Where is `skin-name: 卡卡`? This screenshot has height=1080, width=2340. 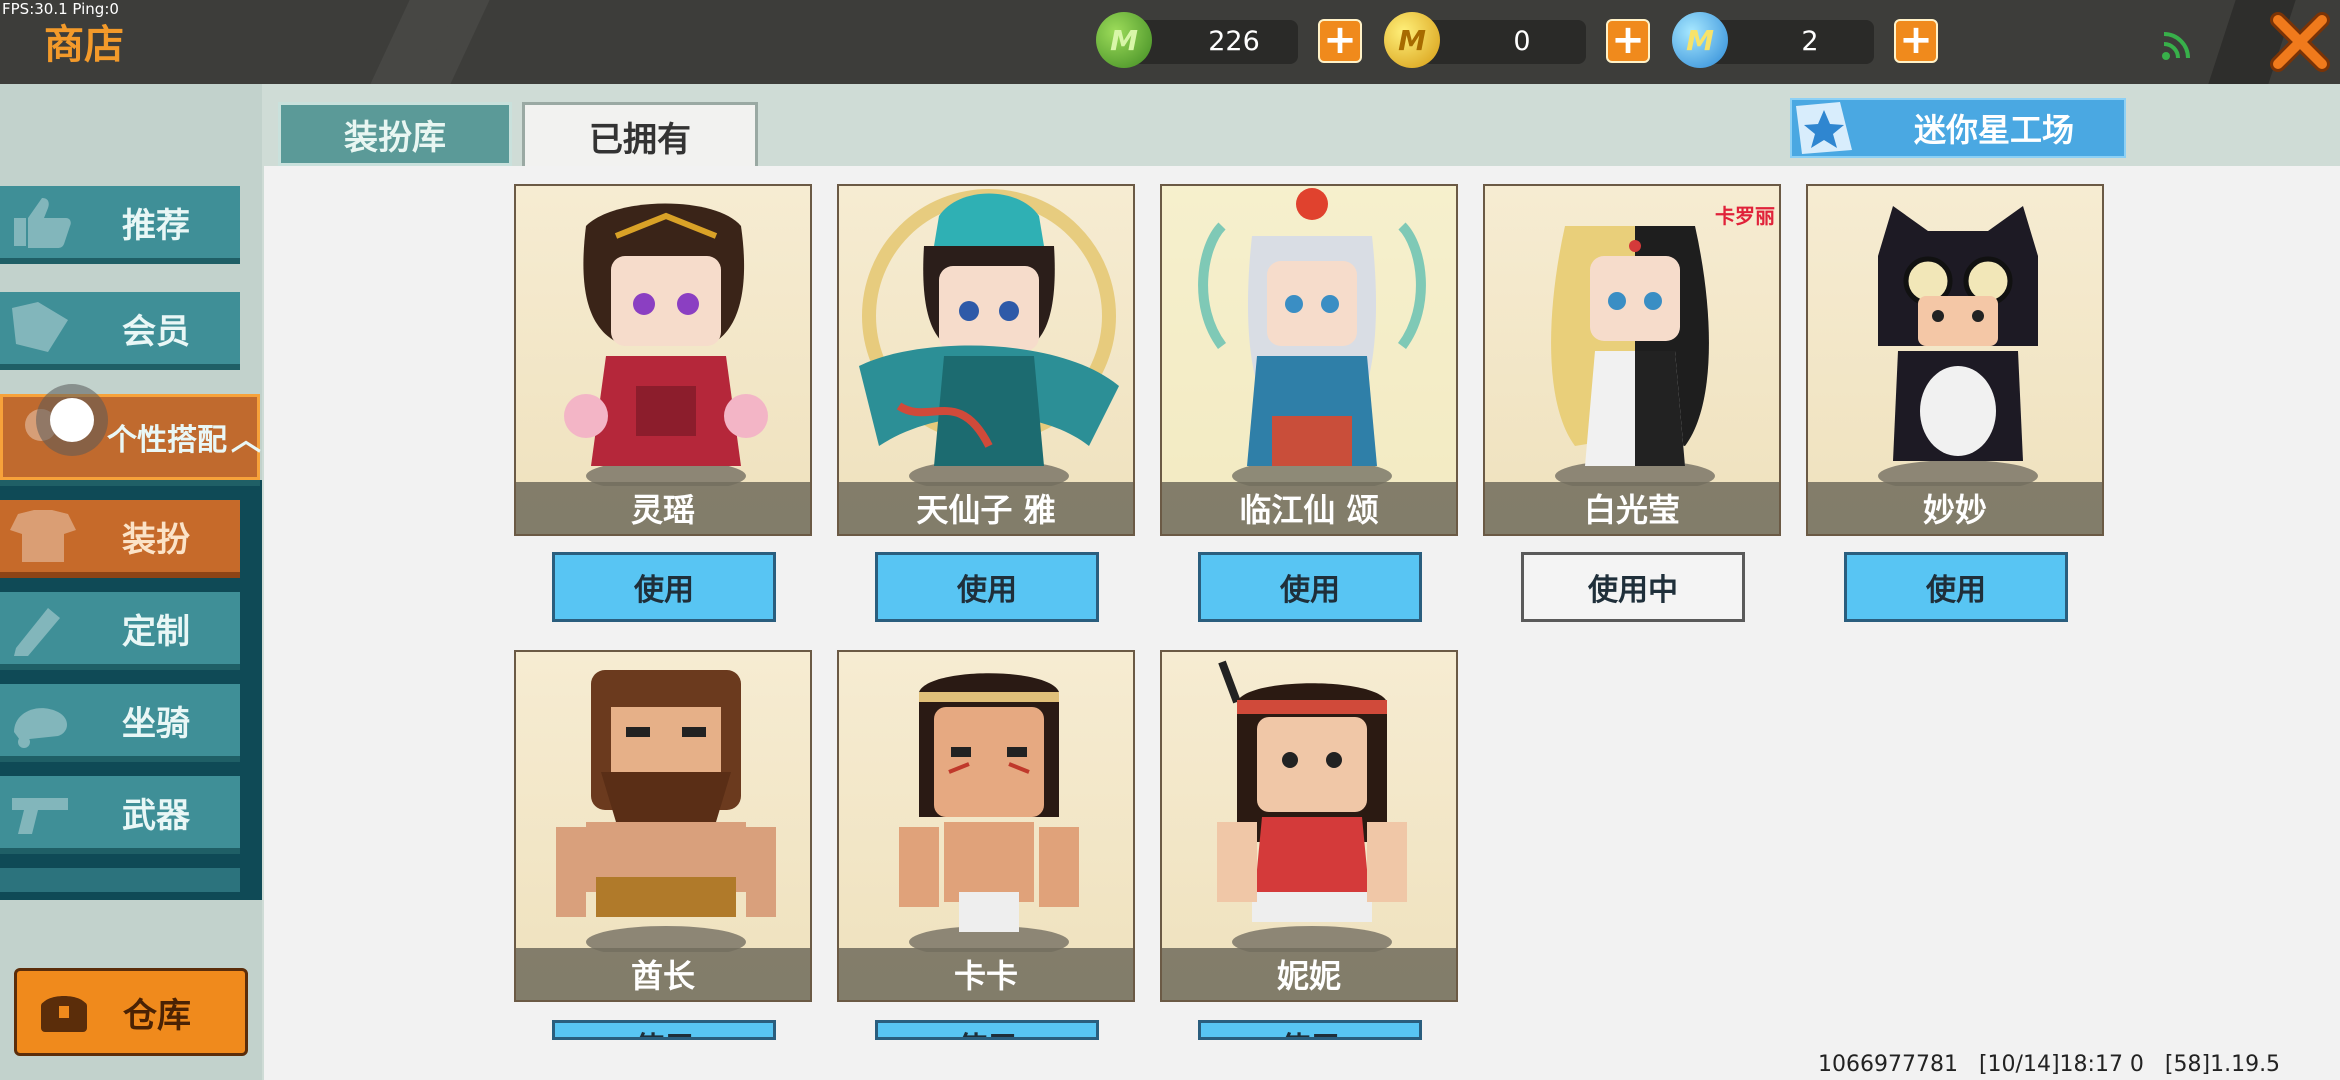
skin-name: 卡卡 is located at coordinates (986, 974).